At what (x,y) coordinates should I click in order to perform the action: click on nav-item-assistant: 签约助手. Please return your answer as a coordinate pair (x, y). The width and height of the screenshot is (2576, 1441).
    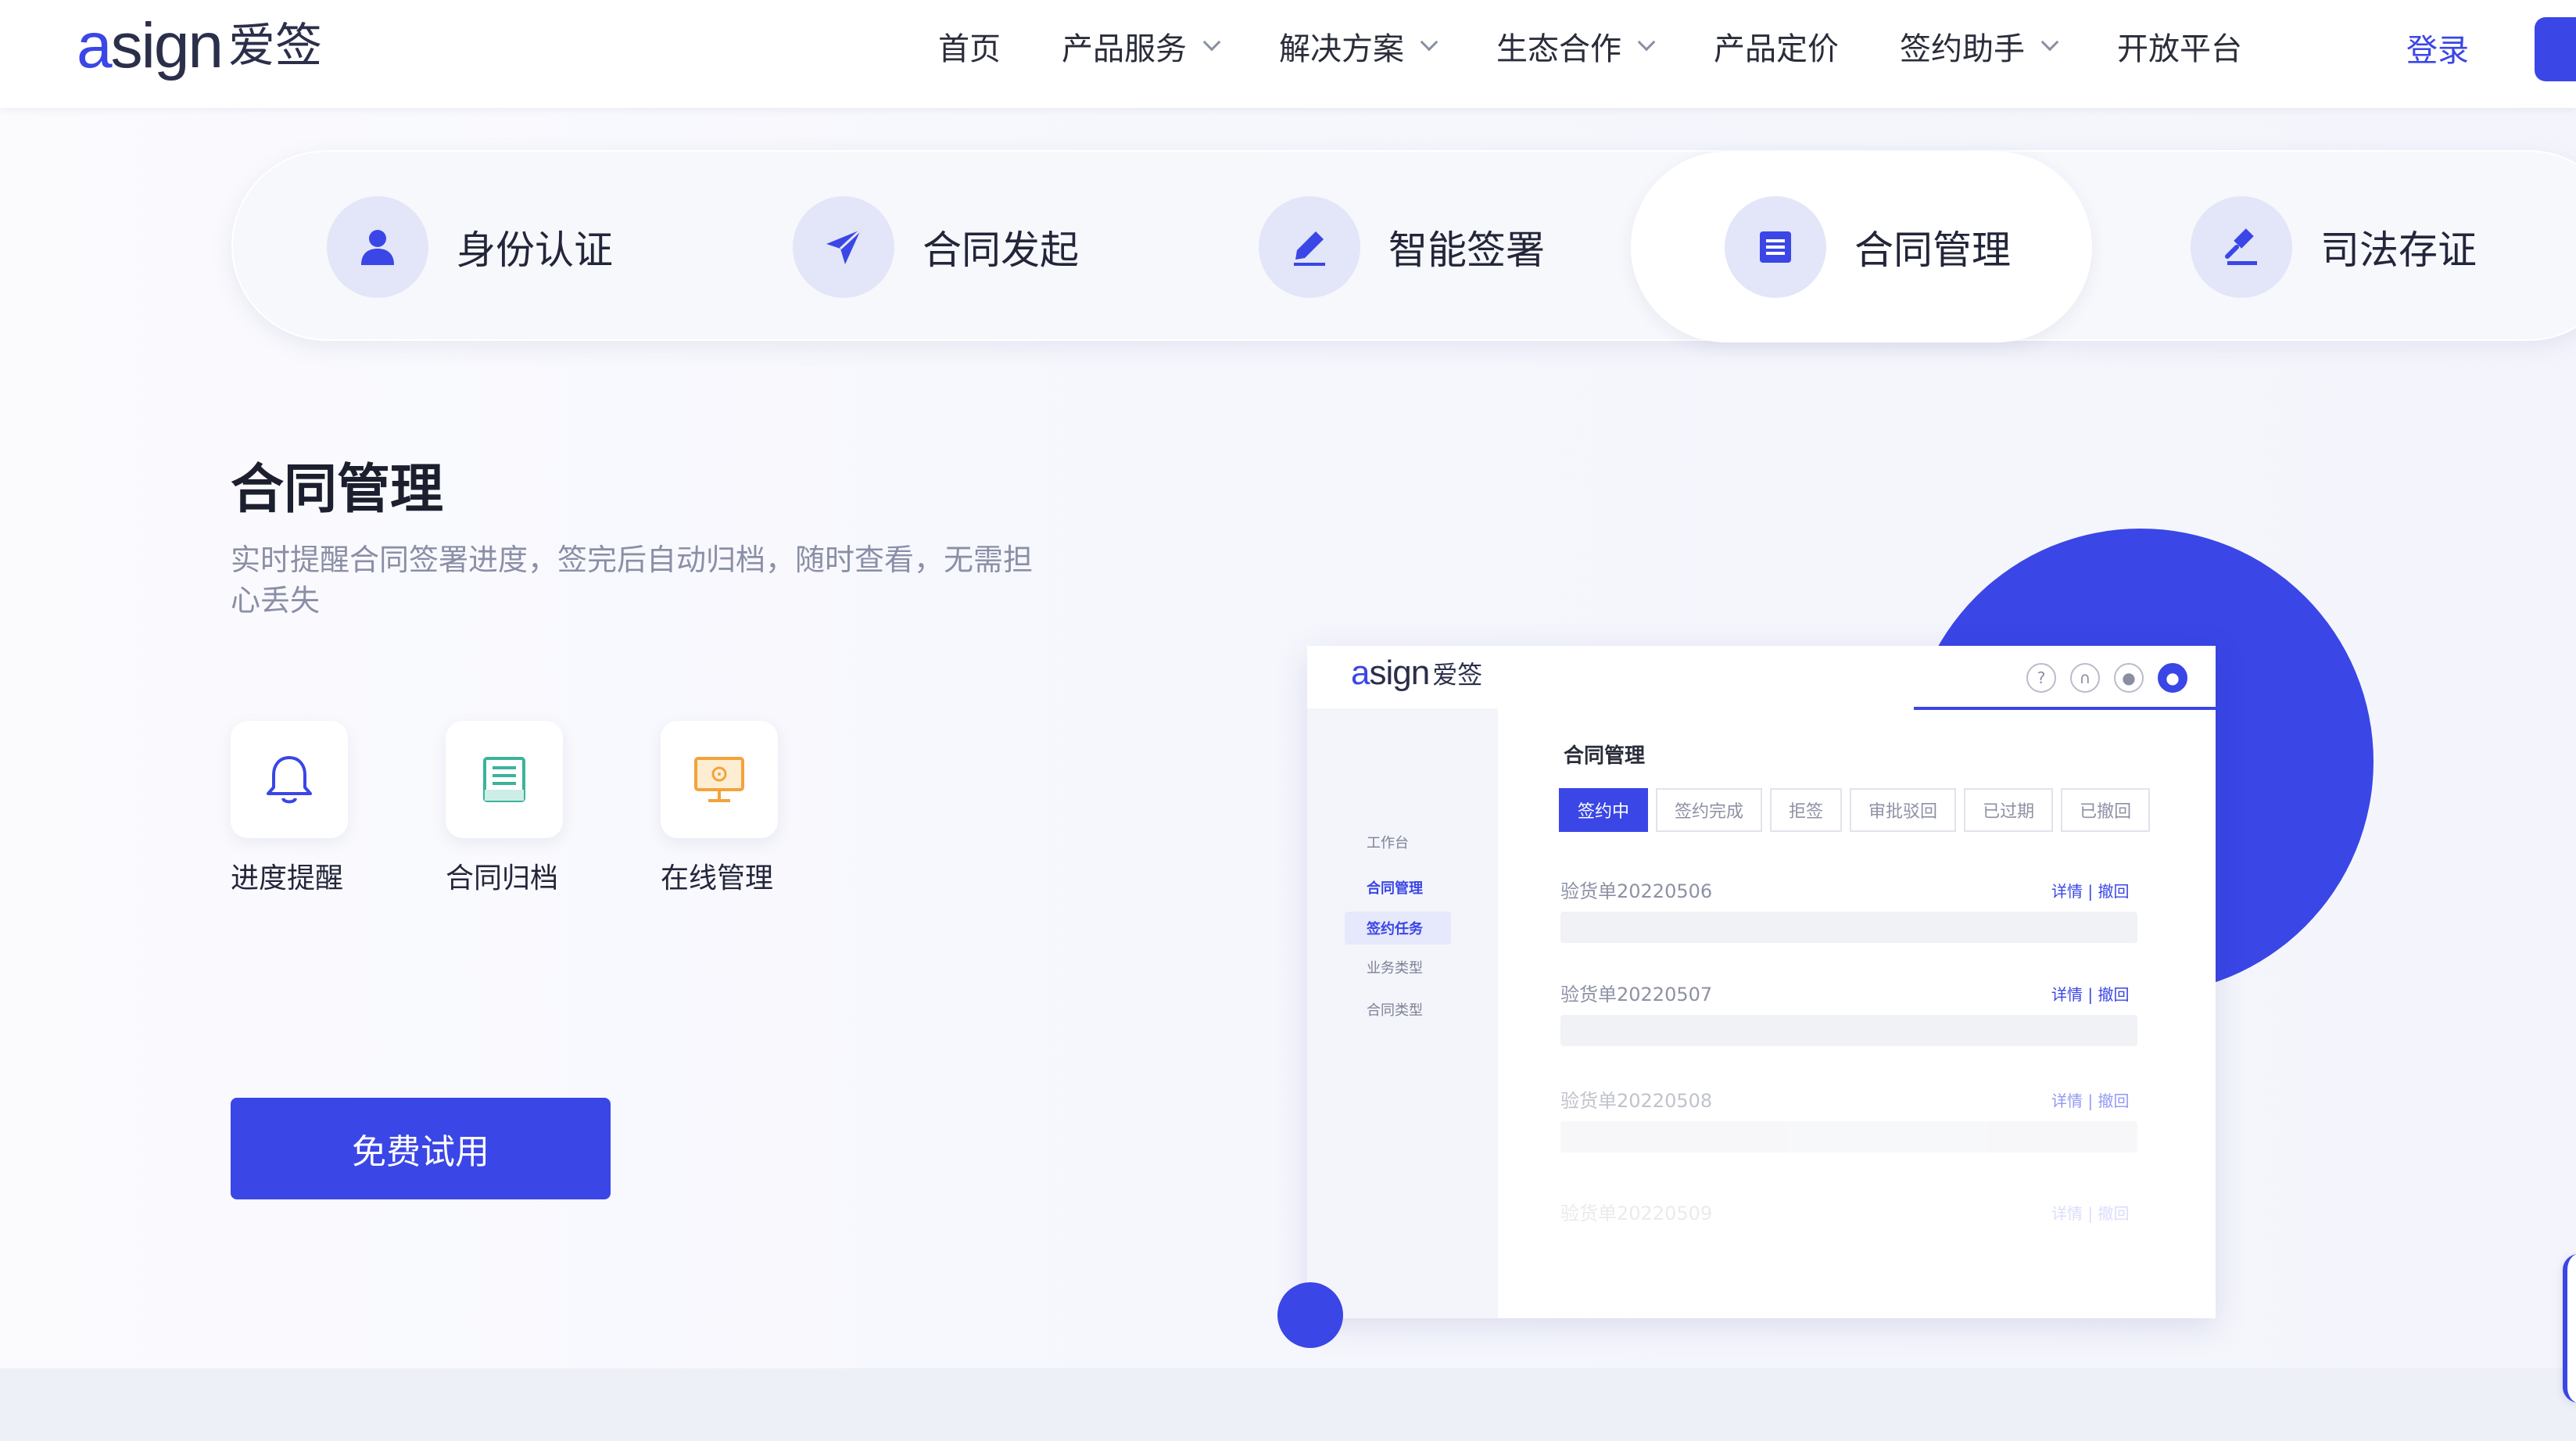
    Looking at the image, I should click on (1979, 46).